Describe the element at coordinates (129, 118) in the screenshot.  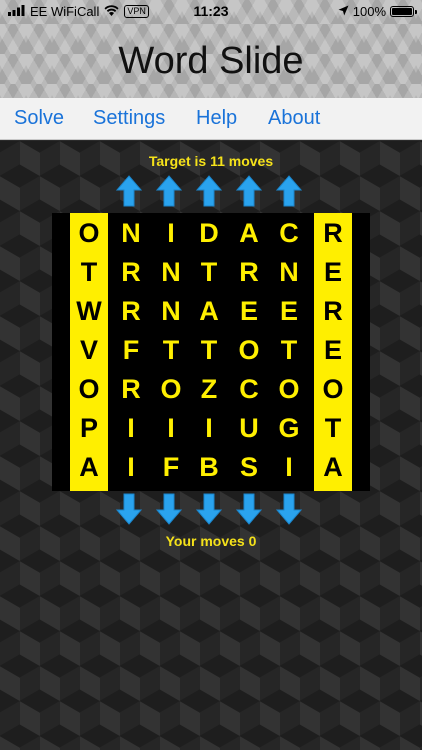
I see `menu-settings-button: Settings` at that location.